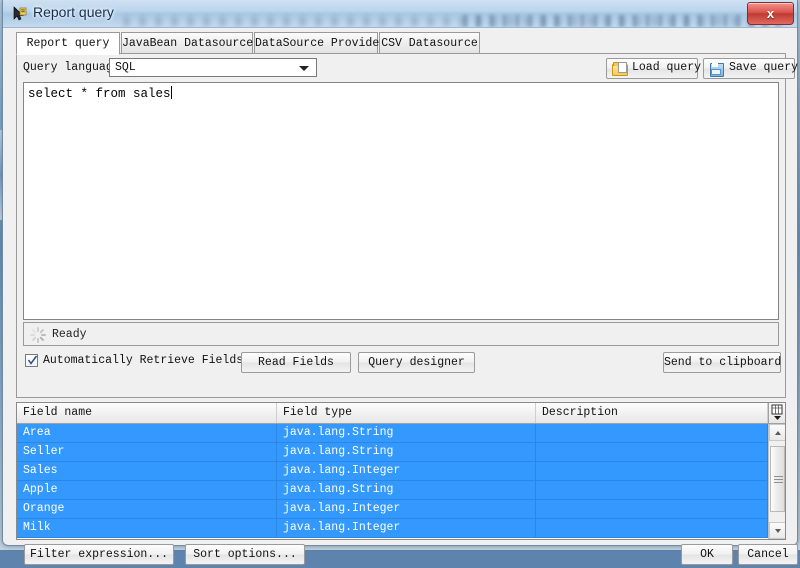 This screenshot has height=568, width=800. I want to click on load-query-button: Load query, so click(654, 68).